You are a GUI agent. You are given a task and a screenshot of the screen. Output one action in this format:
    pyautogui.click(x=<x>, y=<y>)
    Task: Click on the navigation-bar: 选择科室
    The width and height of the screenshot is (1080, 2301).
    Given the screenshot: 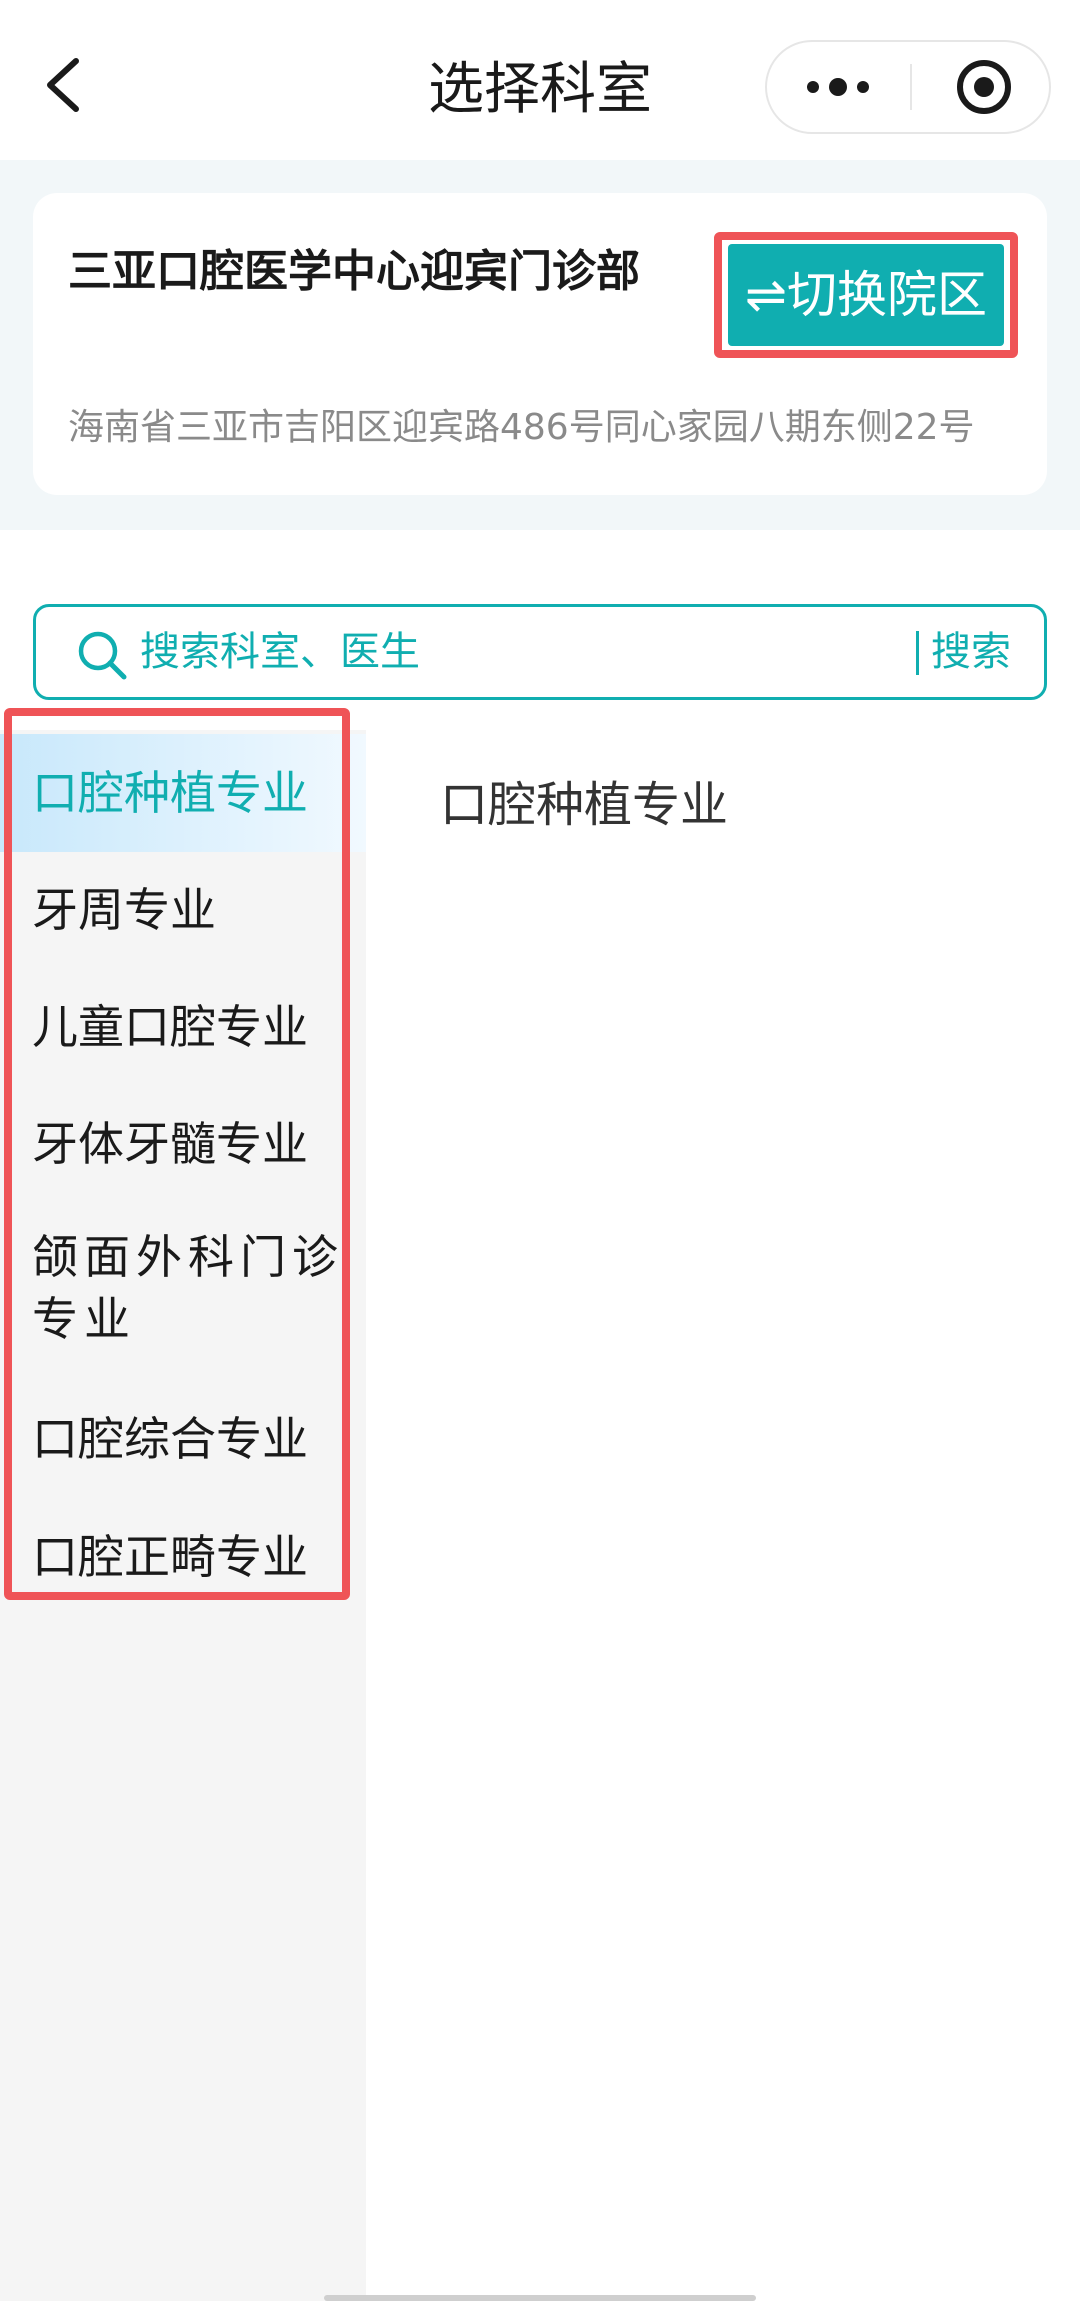 What is the action you would take?
    pyautogui.click(x=540, y=80)
    